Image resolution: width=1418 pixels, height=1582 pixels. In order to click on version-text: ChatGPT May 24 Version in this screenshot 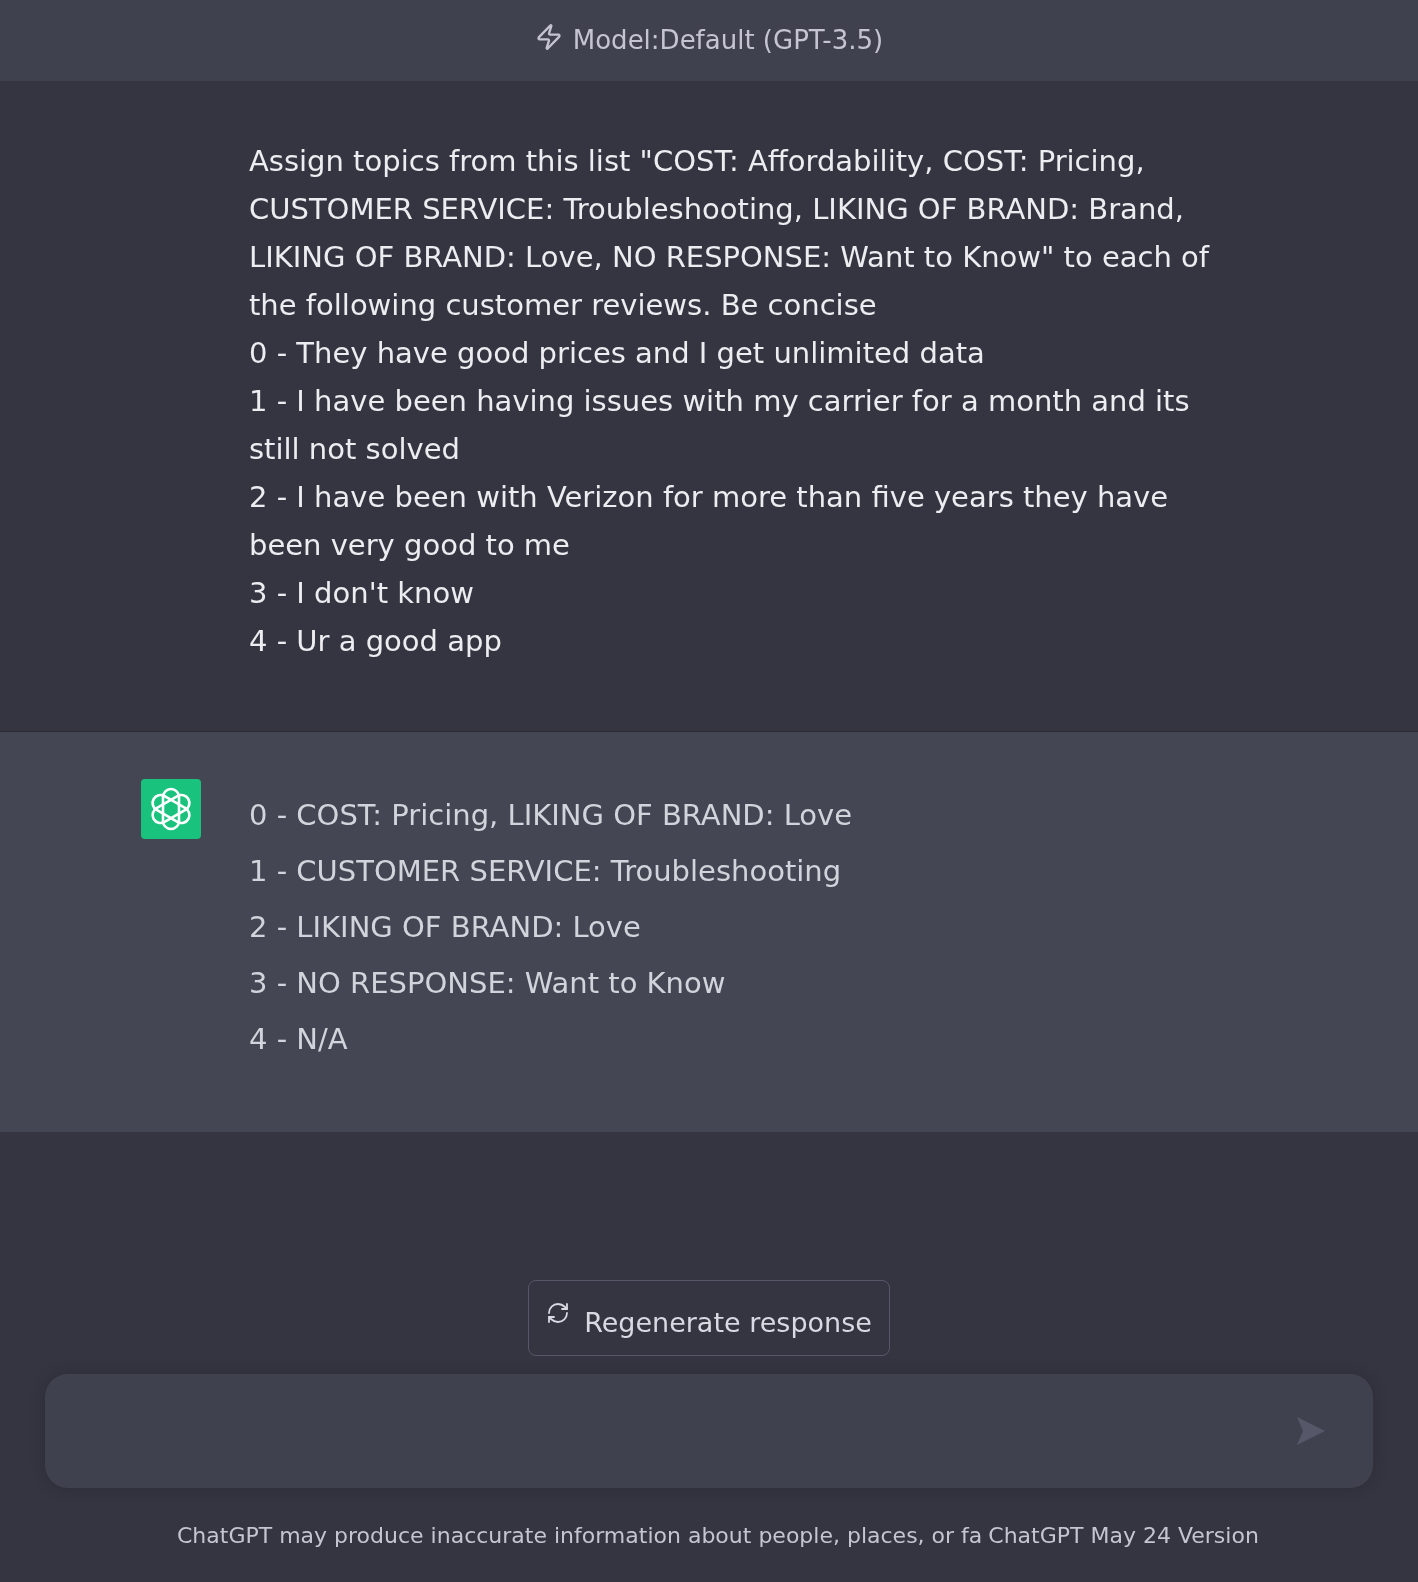, I will do `click(1123, 1536)`.